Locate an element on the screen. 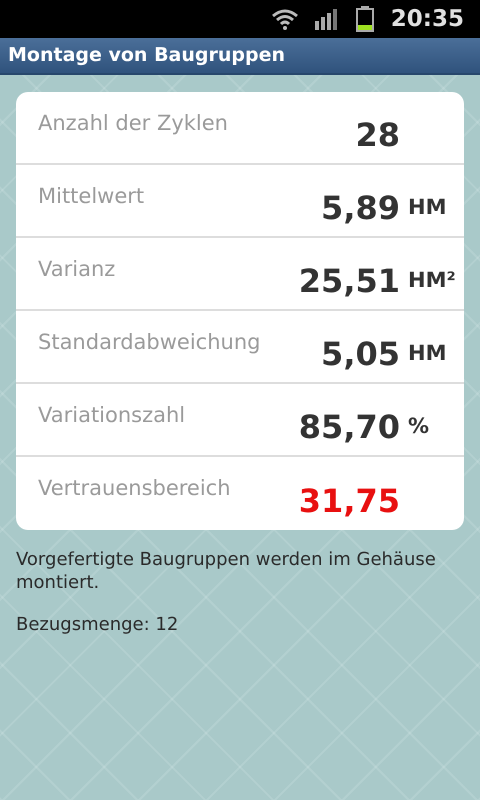  stat-label: Anzahl der Zyklen is located at coordinates (133, 123).